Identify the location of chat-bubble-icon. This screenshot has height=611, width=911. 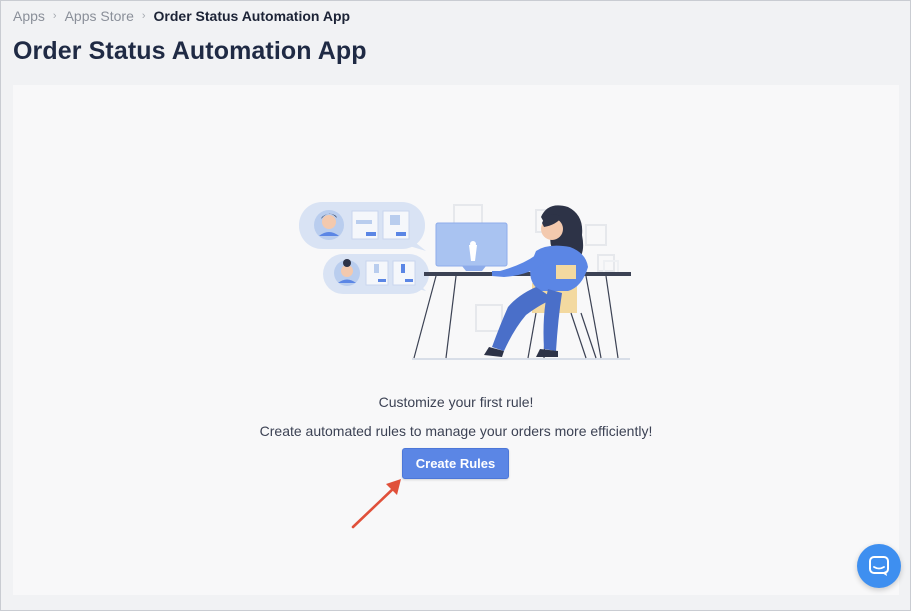
(879, 566).